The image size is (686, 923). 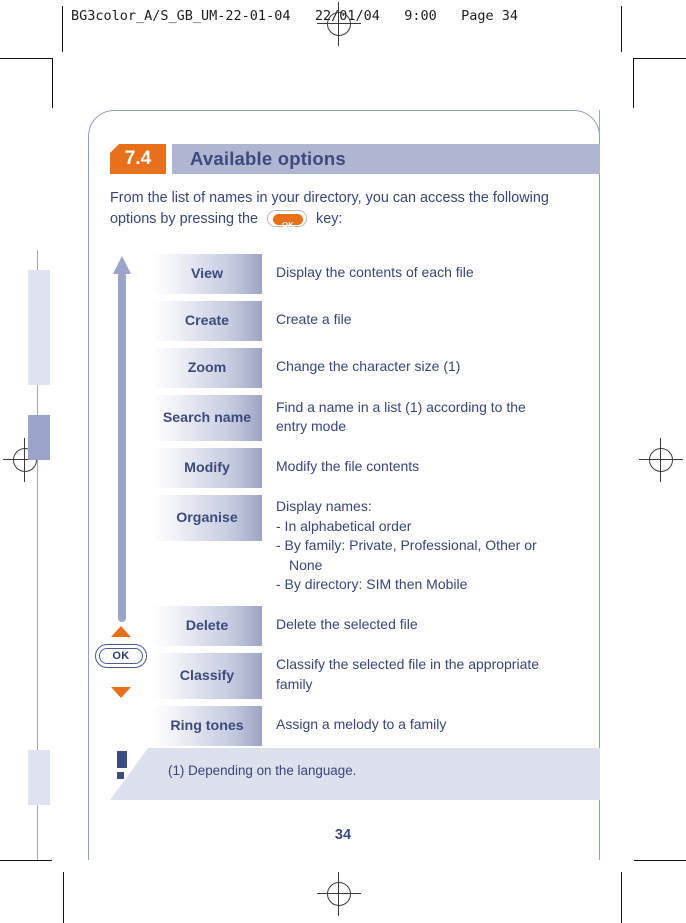 What do you see at coordinates (311, 426) in the screenshot?
I see `option-description-line: entry mode` at bounding box center [311, 426].